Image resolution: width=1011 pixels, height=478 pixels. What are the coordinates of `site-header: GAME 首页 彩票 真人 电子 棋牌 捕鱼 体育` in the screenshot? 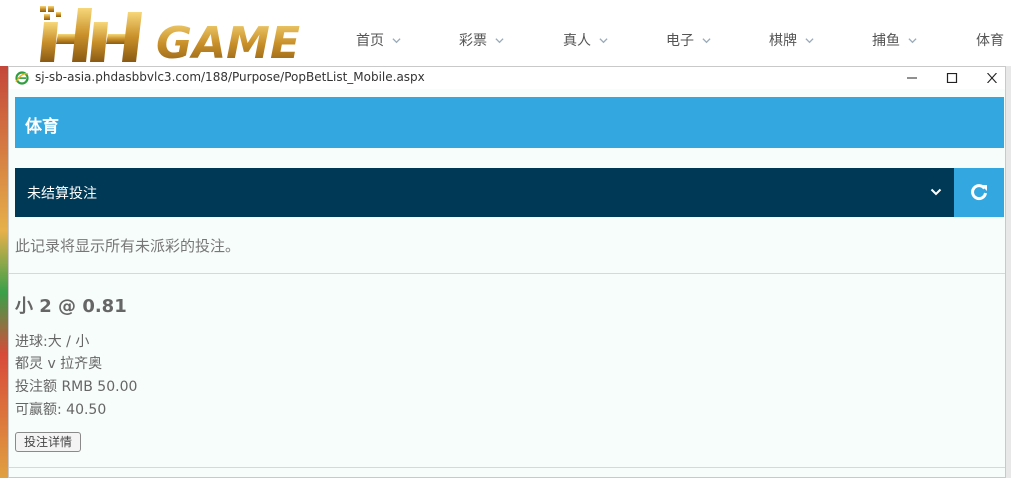 It's located at (505, 33).